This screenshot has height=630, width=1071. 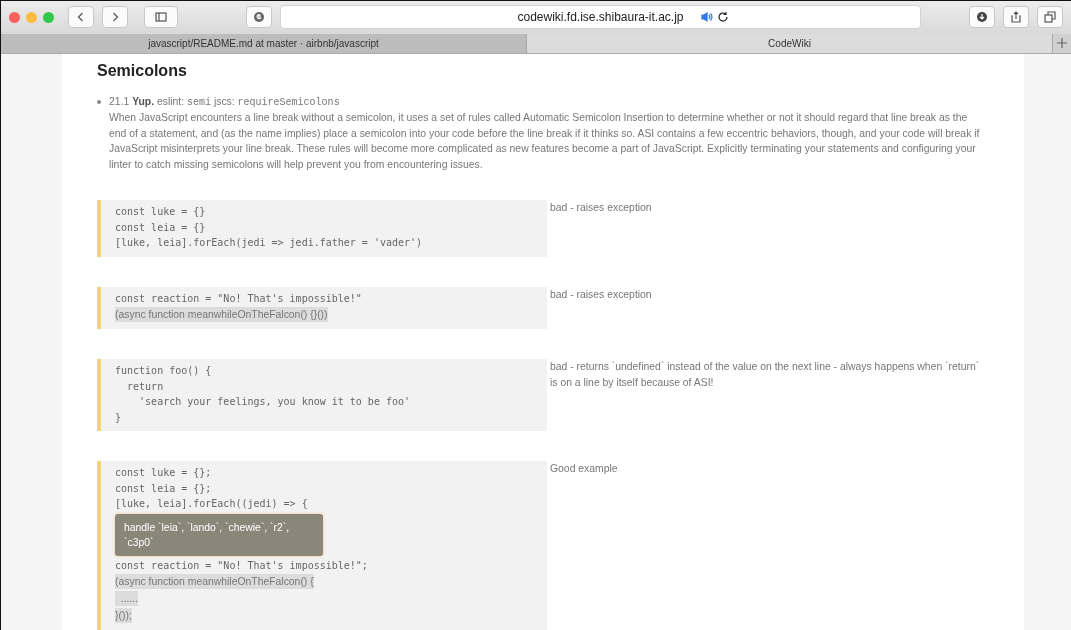 I want to click on code-line: 'search your feelings, you know it to be foo', so click(x=274, y=402).